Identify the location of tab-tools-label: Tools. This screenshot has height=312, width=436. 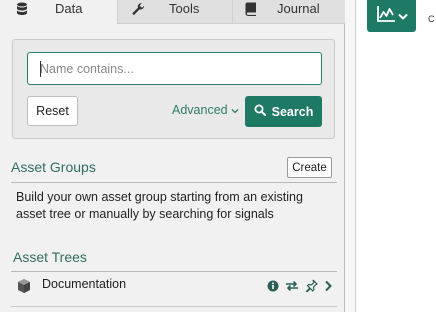
(184, 8).